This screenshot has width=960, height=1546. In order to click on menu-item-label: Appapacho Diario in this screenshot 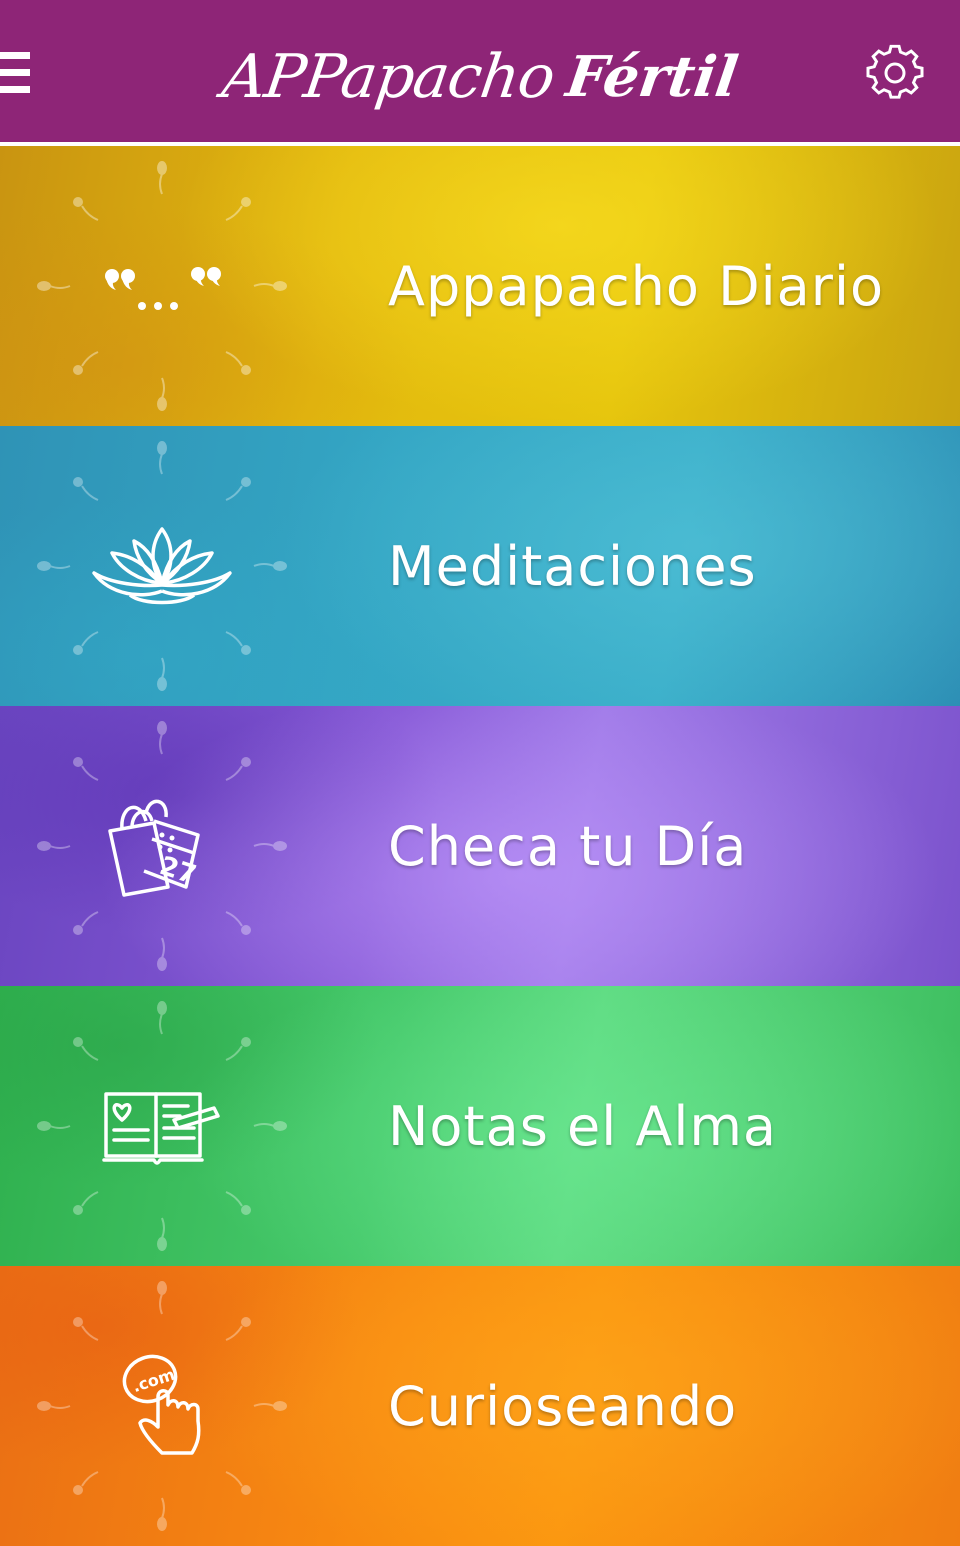, I will do `click(636, 286)`.